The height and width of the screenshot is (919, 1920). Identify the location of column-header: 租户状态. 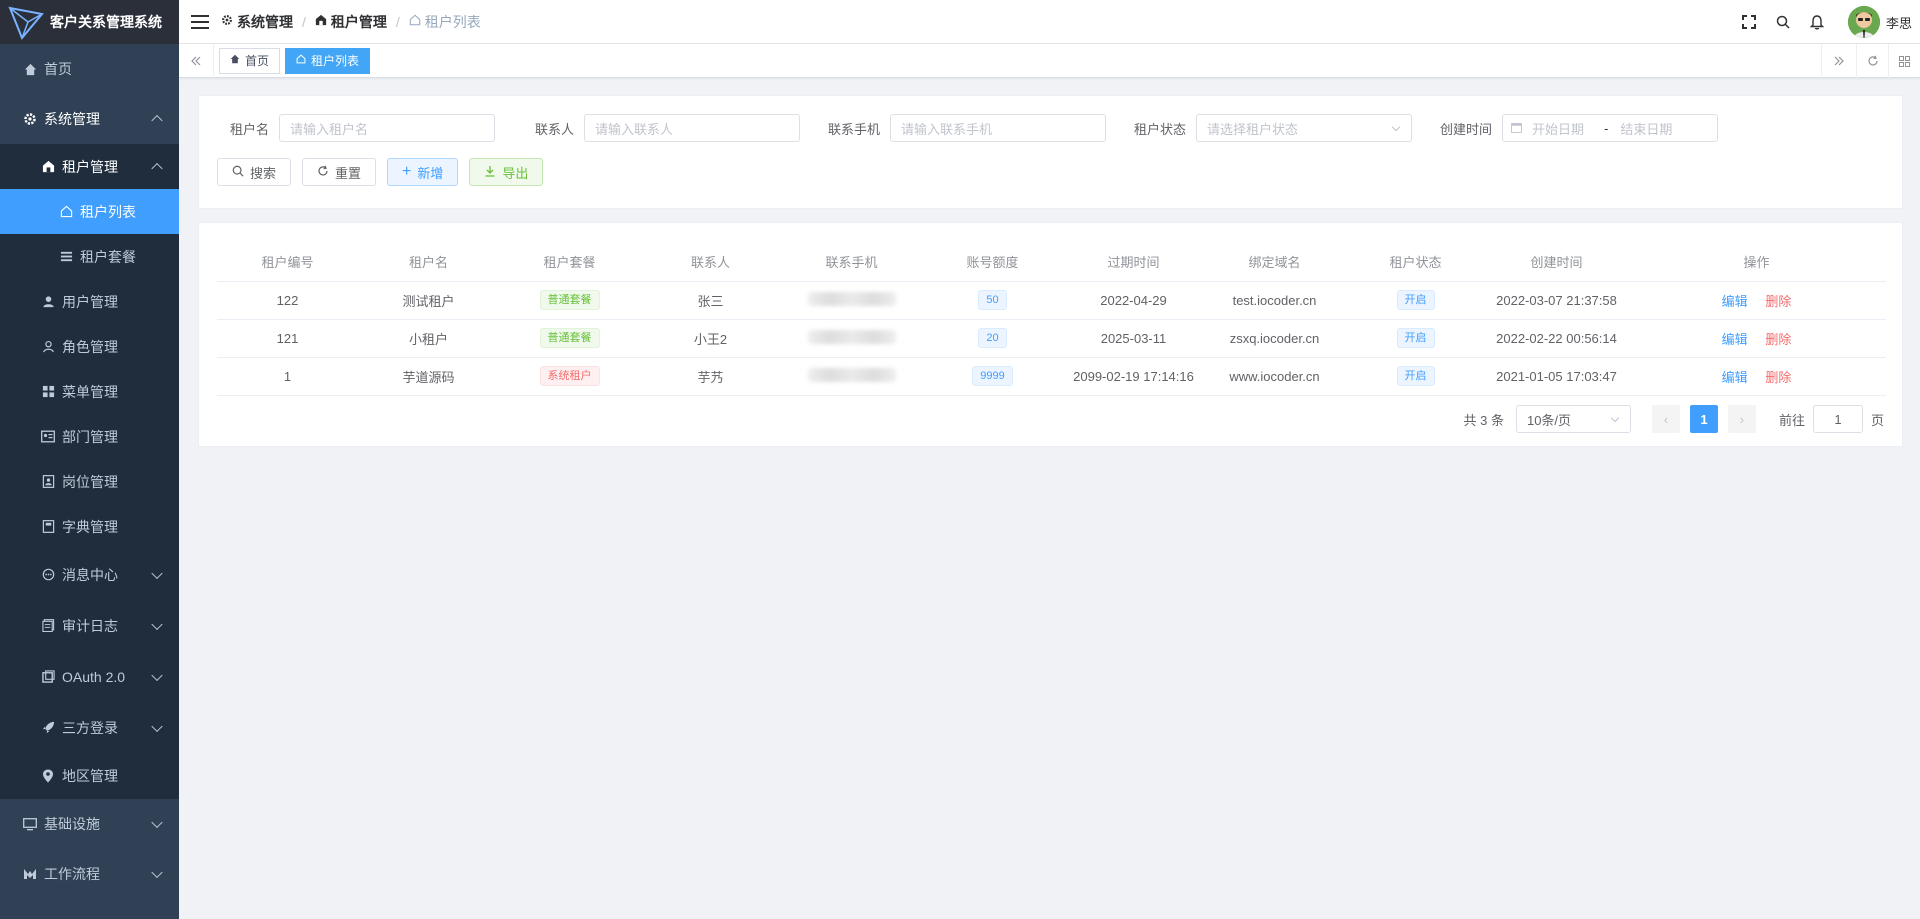
(1415, 262).